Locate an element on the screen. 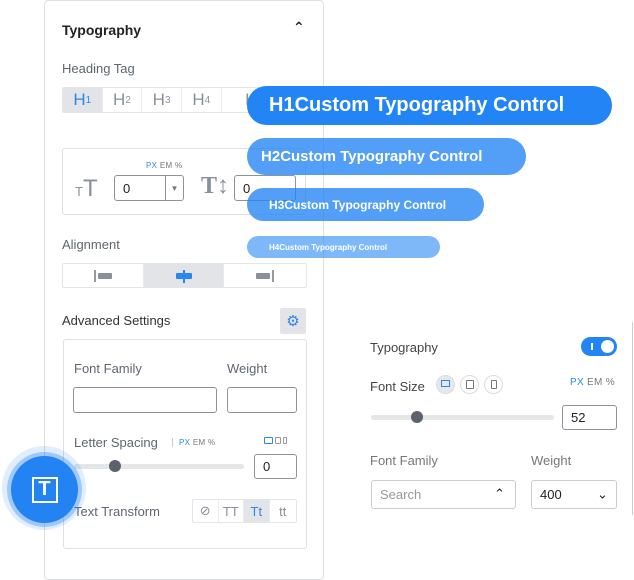  h2-preview-pill: H2 Custom Typography Control is located at coordinates (386, 156).